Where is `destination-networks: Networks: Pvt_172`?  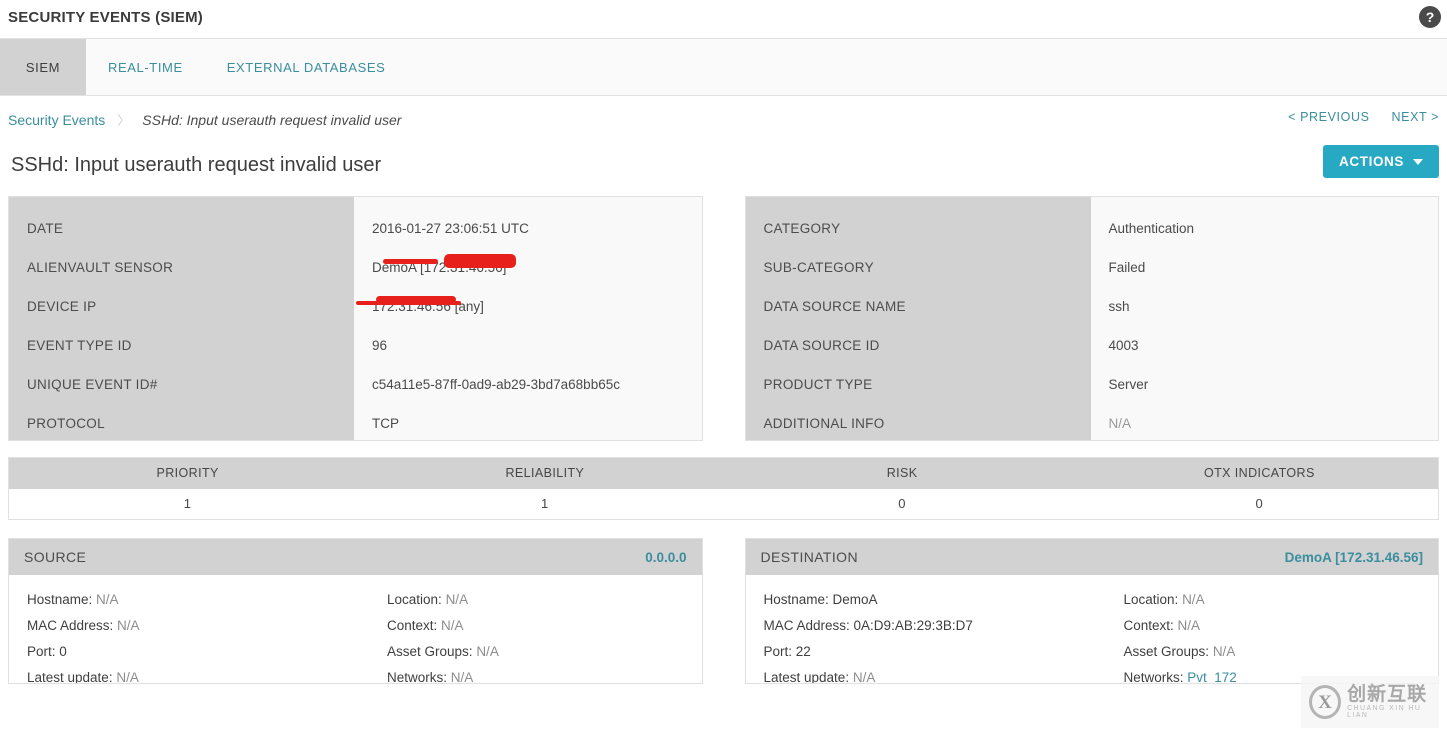 destination-networks: Networks: Pvt_172 is located at coordinates (1180, 677).